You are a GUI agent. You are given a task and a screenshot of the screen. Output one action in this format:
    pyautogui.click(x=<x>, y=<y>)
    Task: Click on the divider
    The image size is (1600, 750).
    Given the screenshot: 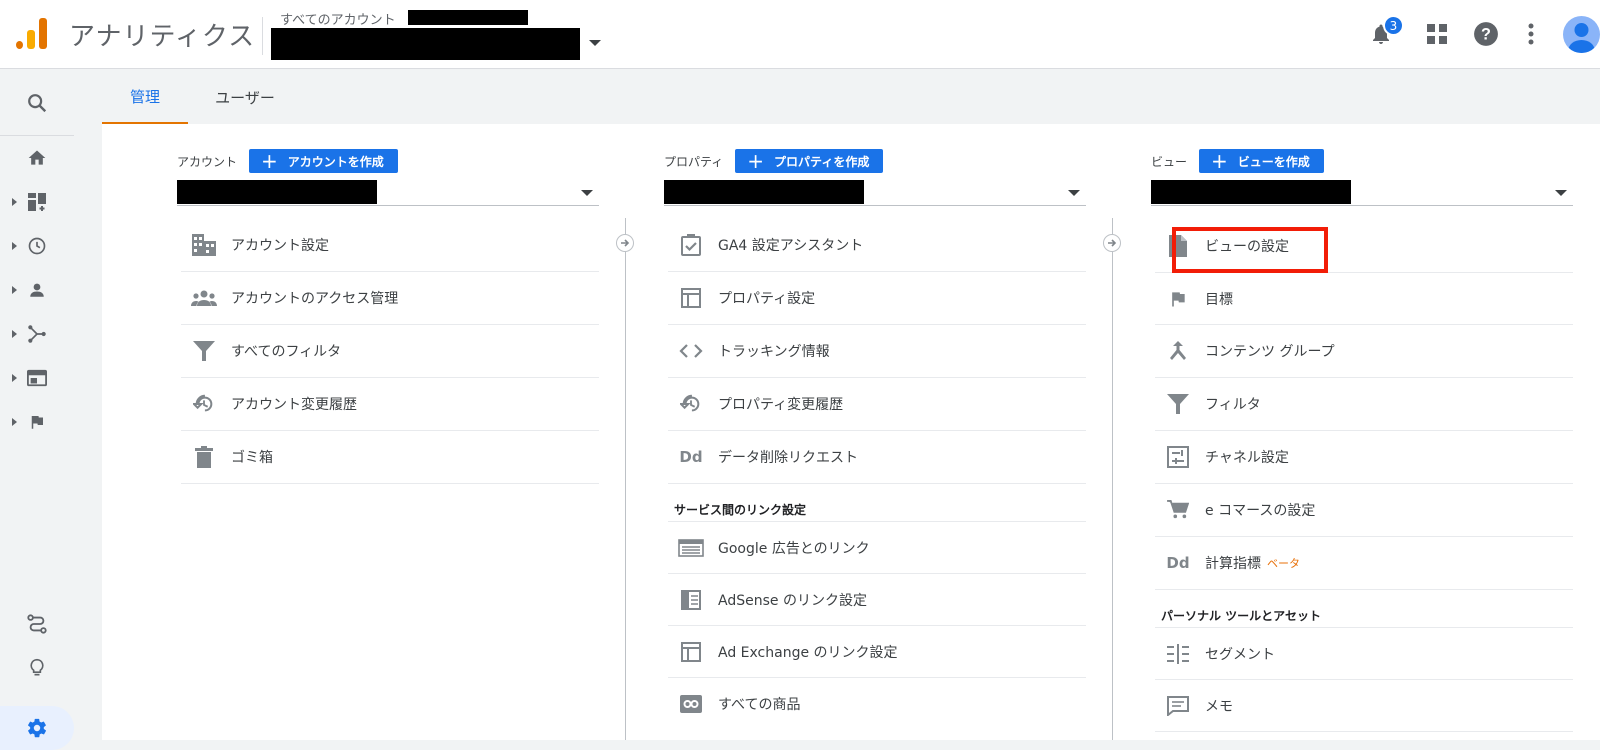 What is the action you would take?
    pyautogui.click(x=37, y=135)
    